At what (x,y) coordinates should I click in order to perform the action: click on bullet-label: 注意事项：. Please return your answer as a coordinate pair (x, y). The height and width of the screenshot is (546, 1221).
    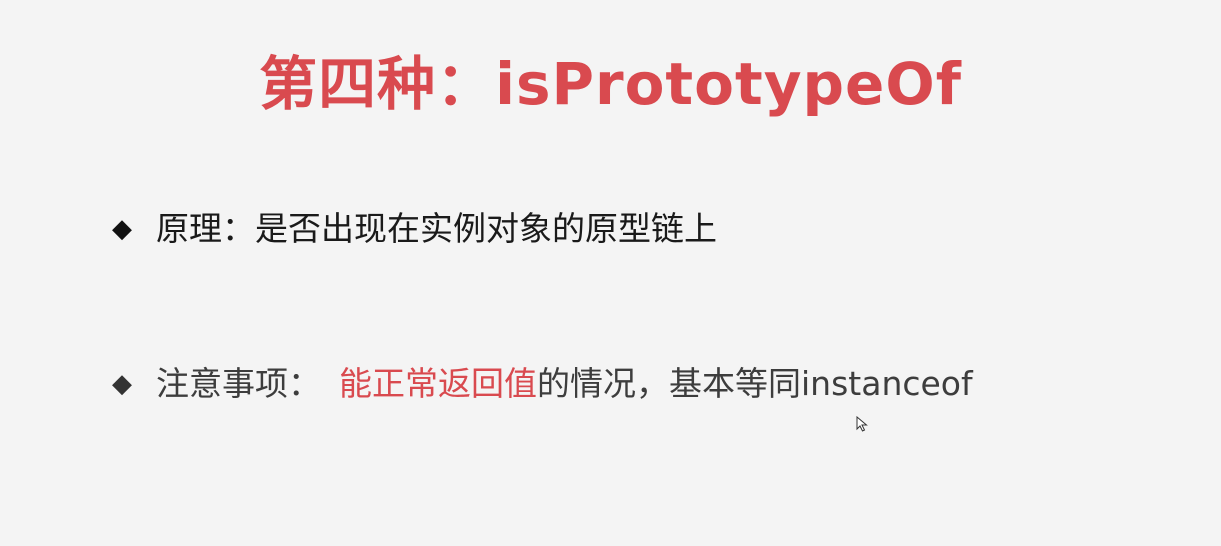
    Looking at the image, I should click on (238, 383).